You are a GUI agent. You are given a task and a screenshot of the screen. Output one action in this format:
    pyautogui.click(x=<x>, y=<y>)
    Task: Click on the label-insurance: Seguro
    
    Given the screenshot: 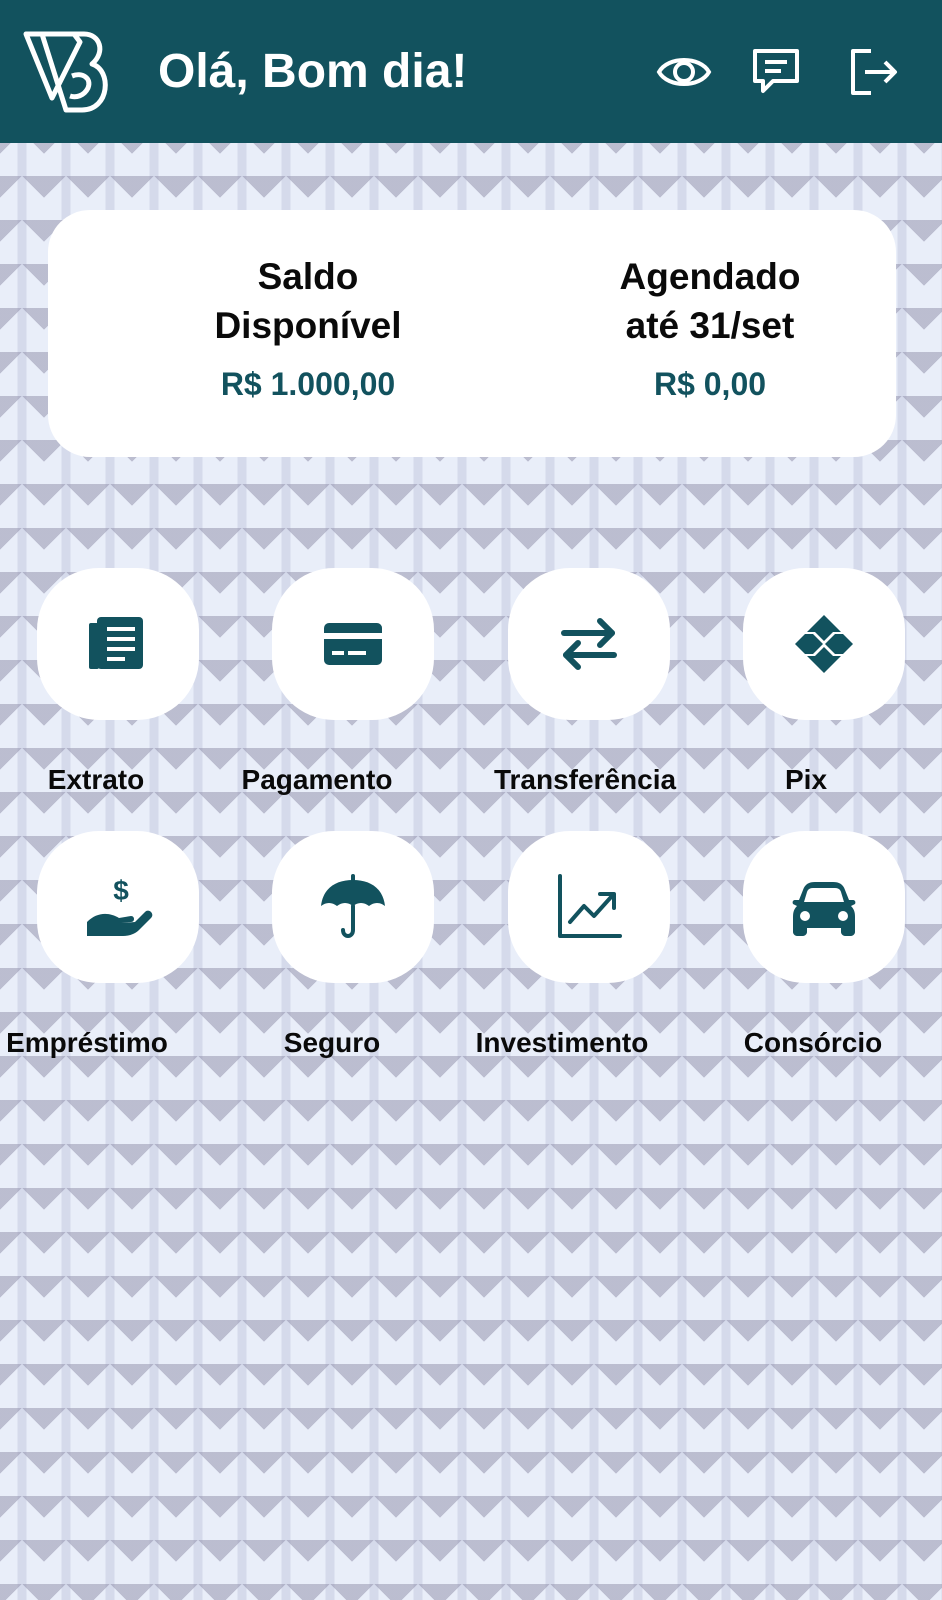 What is the action you would take?
    pyautogui.click(x=332, y=1042)
    